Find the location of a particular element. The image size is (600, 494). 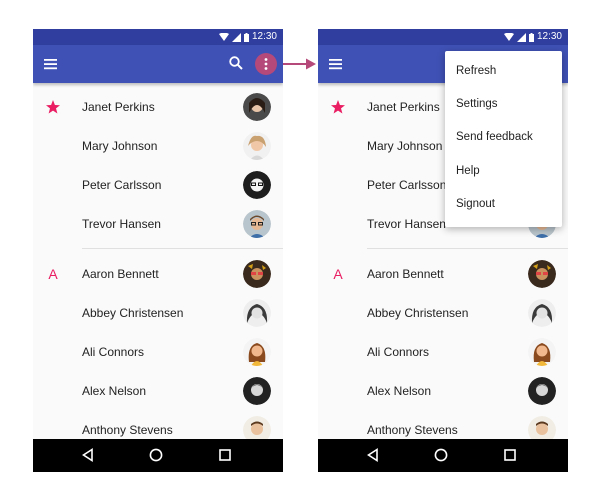

list-item: Peter Carlsson is located at coordinates (158, 185).